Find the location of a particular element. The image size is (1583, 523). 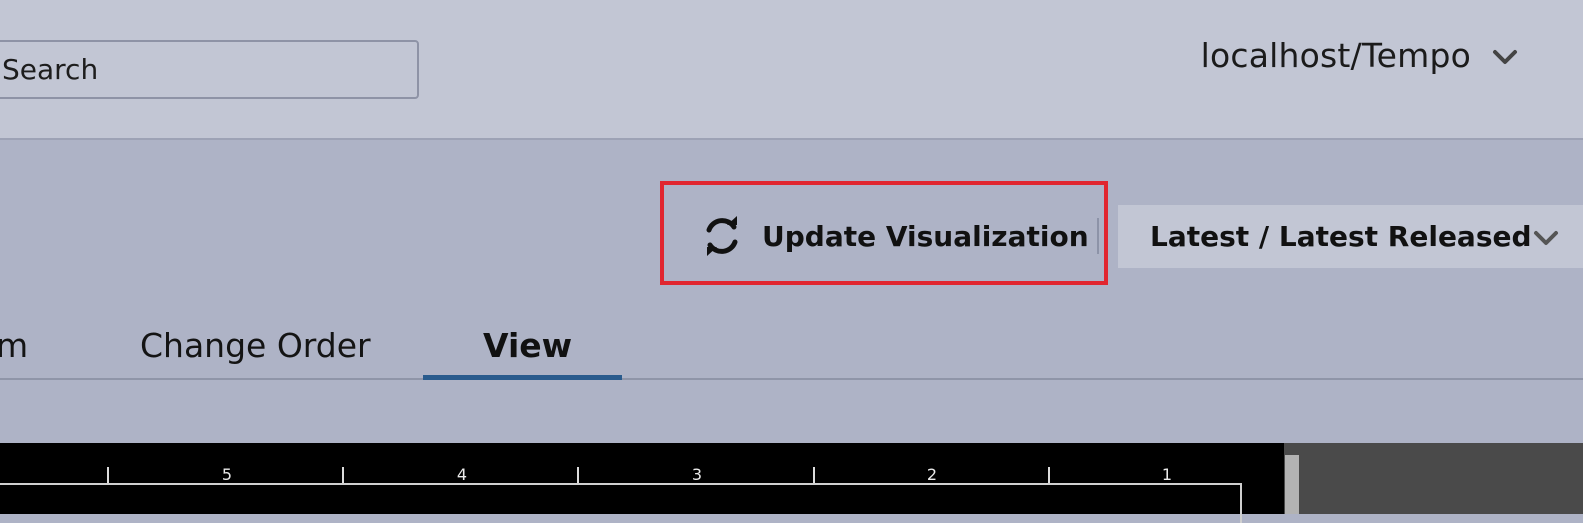

release-filter-label: Latest / Latest Released is located at coordinates (1341, 236).